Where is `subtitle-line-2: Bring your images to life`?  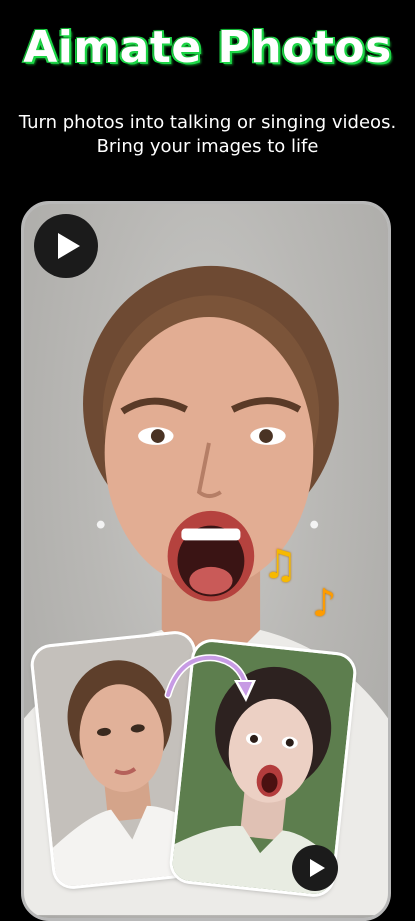
subtitle-line-2: Bring your images to life is located at coordinates (207, 146).